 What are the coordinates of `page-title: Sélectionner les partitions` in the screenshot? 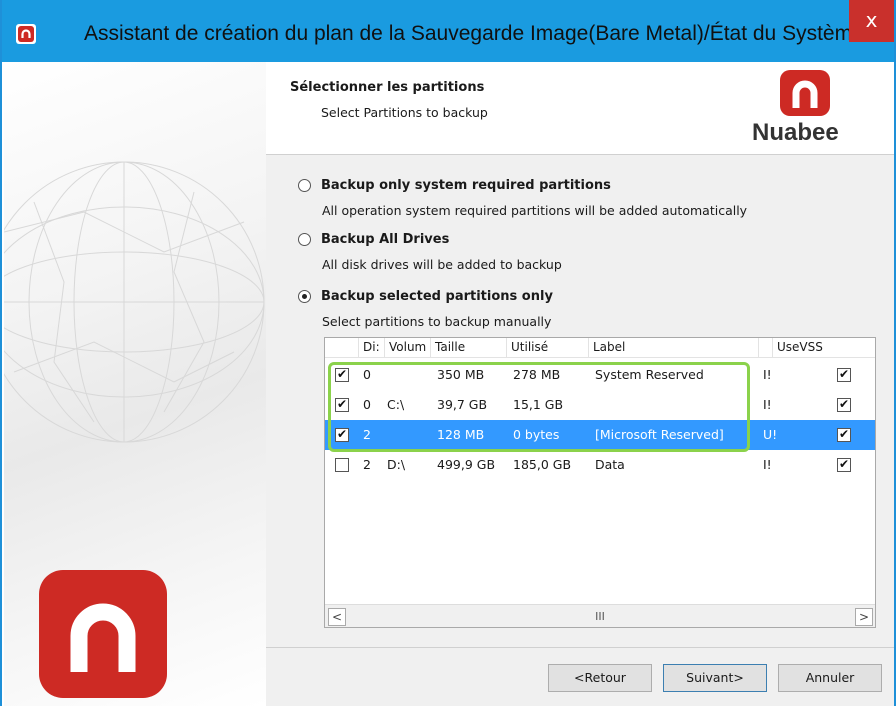 It's located at (387, 87).